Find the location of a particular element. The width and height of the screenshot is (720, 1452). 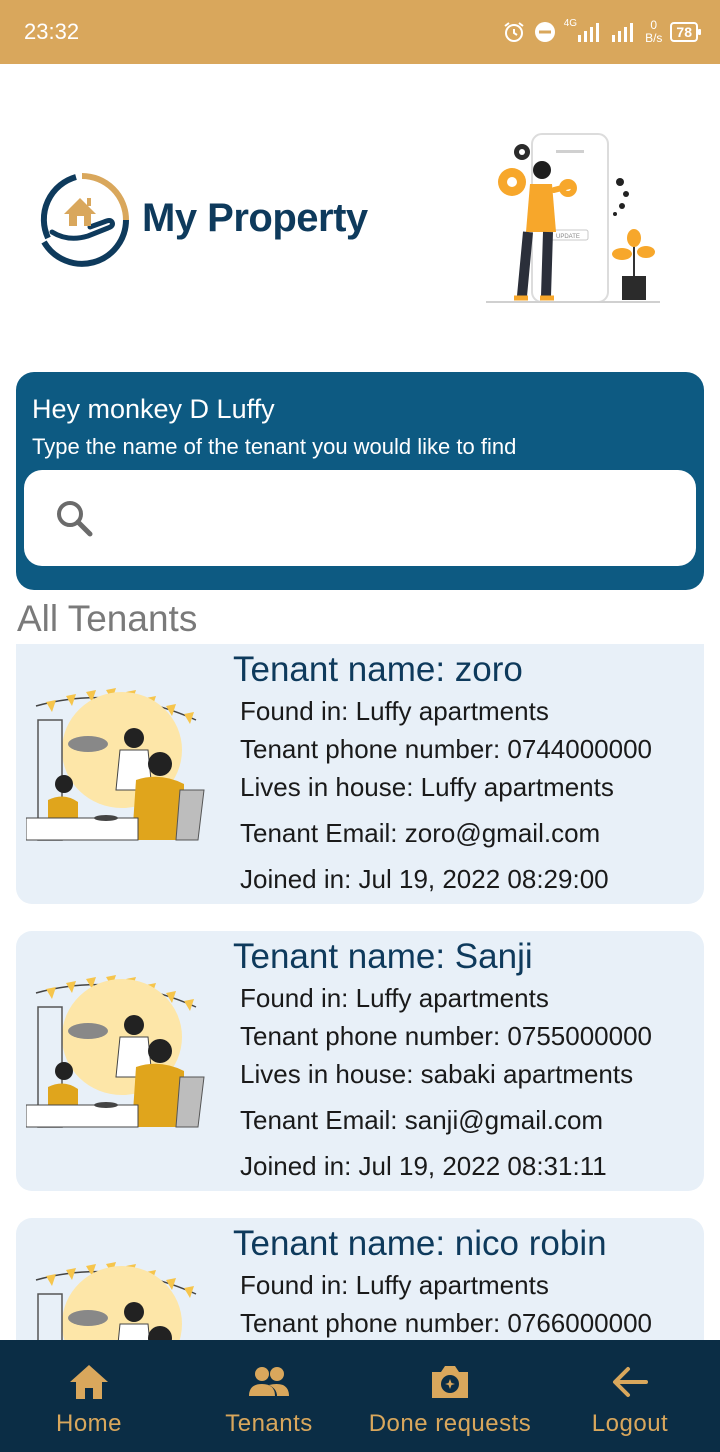

section-title: All Tenants is located at coordinates (107, 618).